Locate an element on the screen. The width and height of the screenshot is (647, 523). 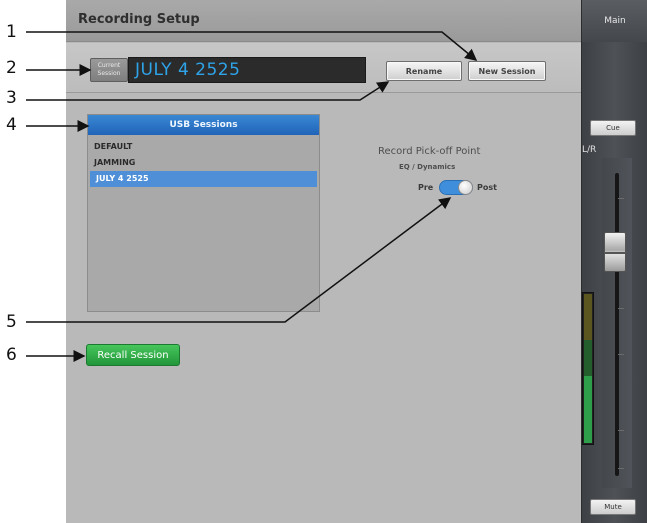
main-channel-strip: Main Cue L/R Mute is located at coordinates (614, 261).